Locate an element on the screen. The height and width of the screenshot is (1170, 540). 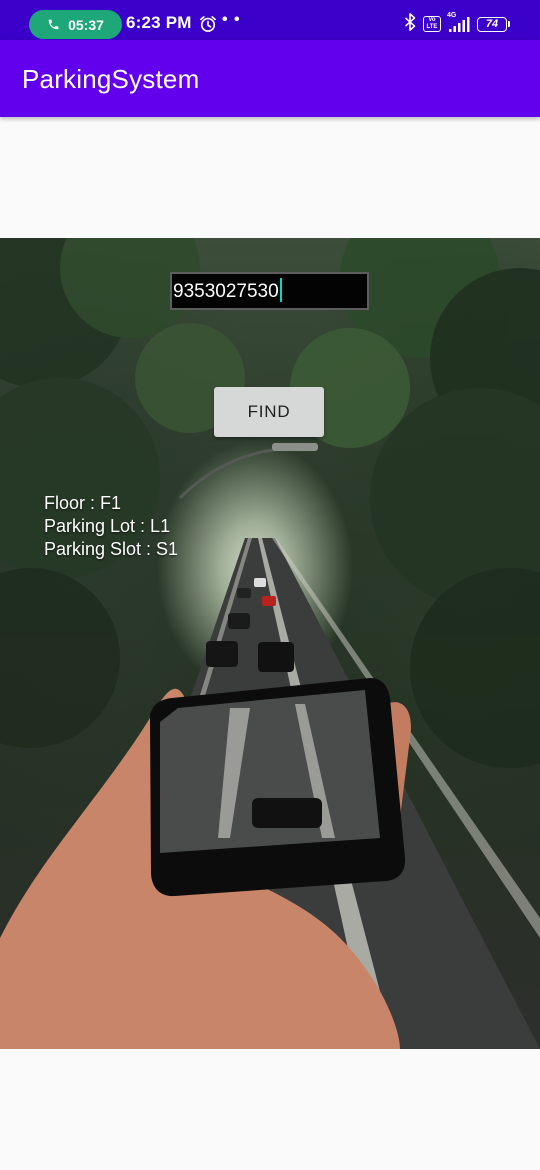
parking-lot-text: Parking Lot : L1 is located at coordinates (107, 526).